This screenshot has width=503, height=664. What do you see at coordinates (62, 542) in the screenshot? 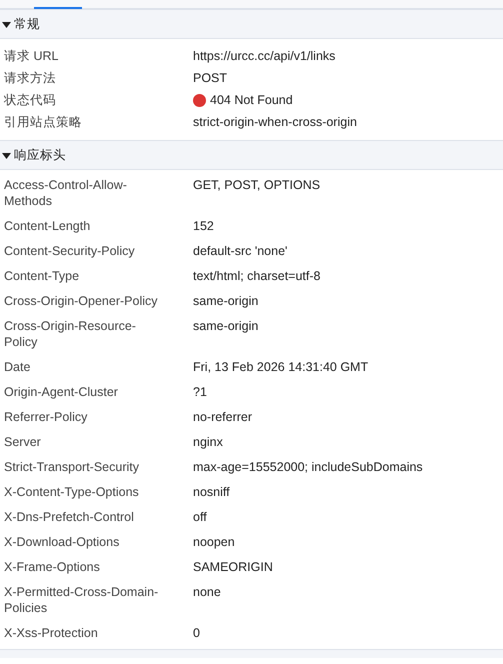
I see `header-name: X-Download-Options` at bounding box center [62, 542].